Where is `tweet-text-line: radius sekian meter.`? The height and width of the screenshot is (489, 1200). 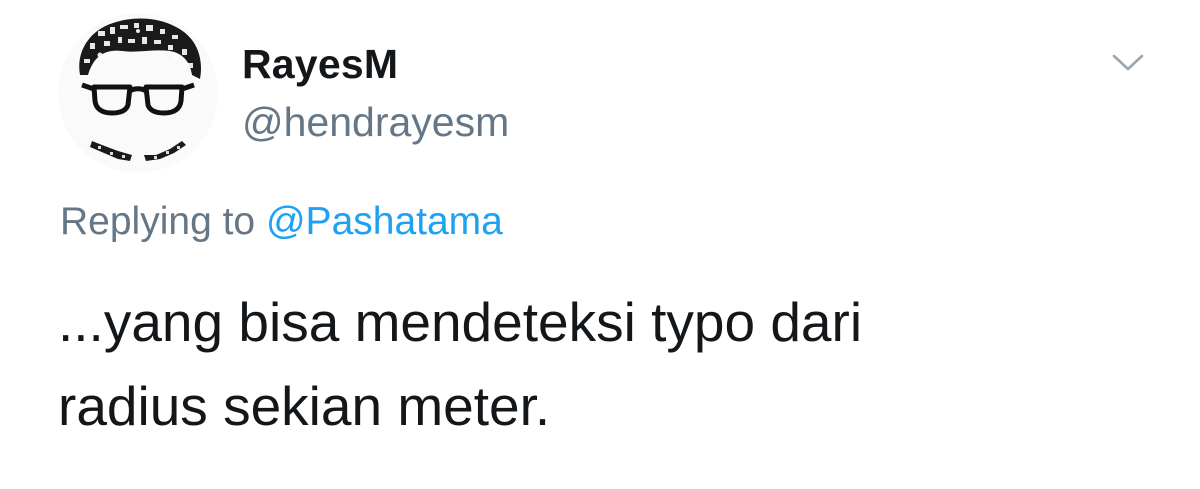
tweet-text-line: radius sekian meter. is located at coordinates (304, 406).